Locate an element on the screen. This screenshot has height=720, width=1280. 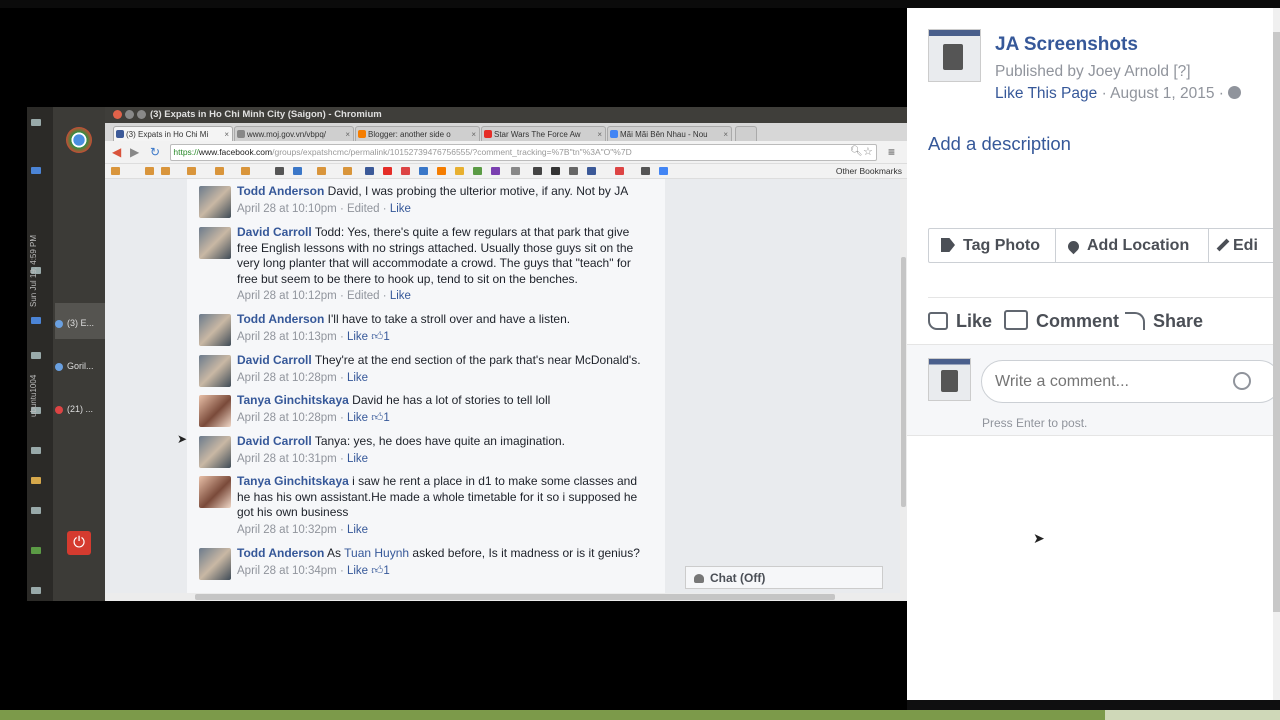
other-bookmarks: Other Bookmarks is located at coordinates (868, 171).